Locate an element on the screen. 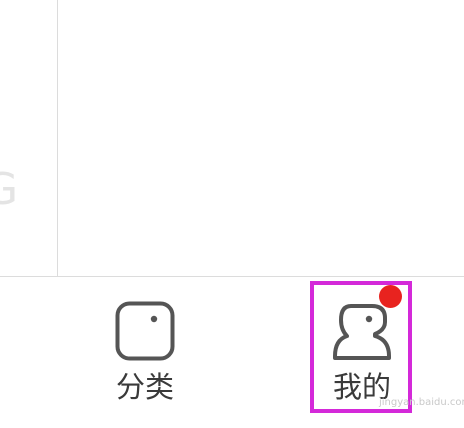 This screenshot has width=464, height=428. tab-category: 分类 is located at coordinates (145, 349).